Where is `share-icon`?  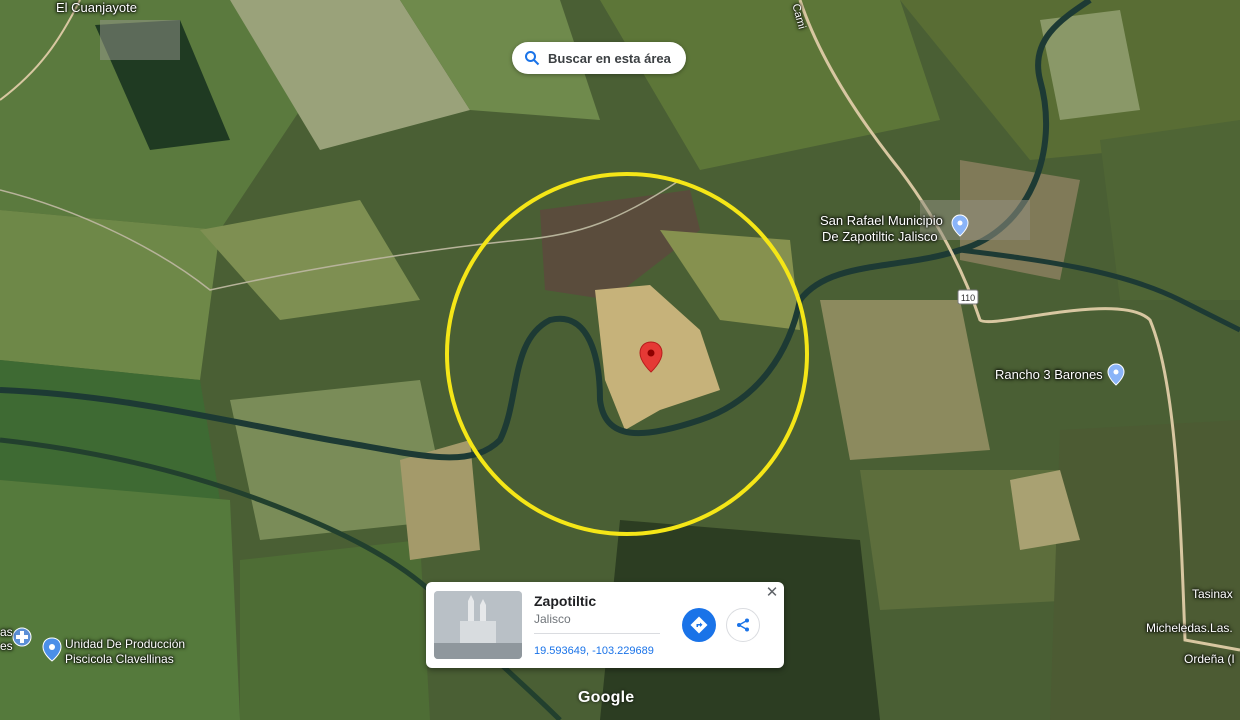
share-icon is located at coordinates (743, 625).